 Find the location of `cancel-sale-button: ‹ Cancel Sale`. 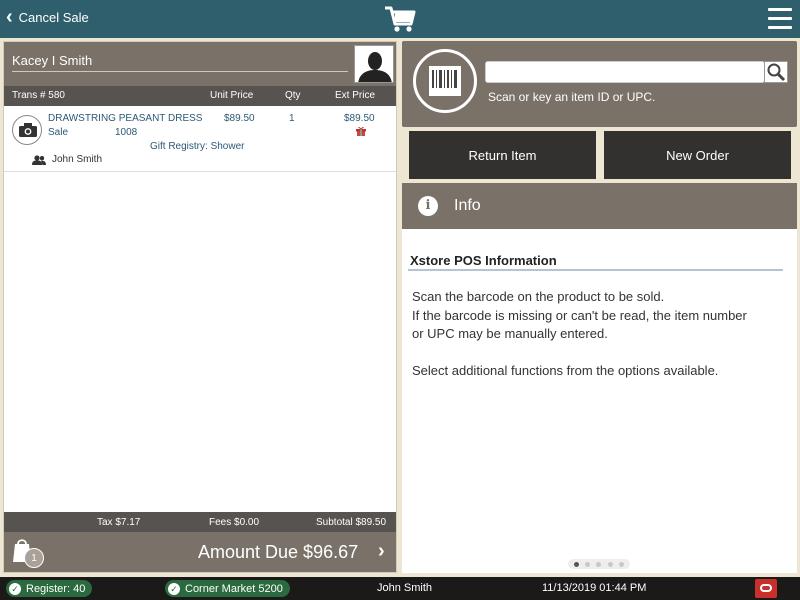

cancel-sale-button: ‹ Cancel Sale is located at coordinates (47, 17).